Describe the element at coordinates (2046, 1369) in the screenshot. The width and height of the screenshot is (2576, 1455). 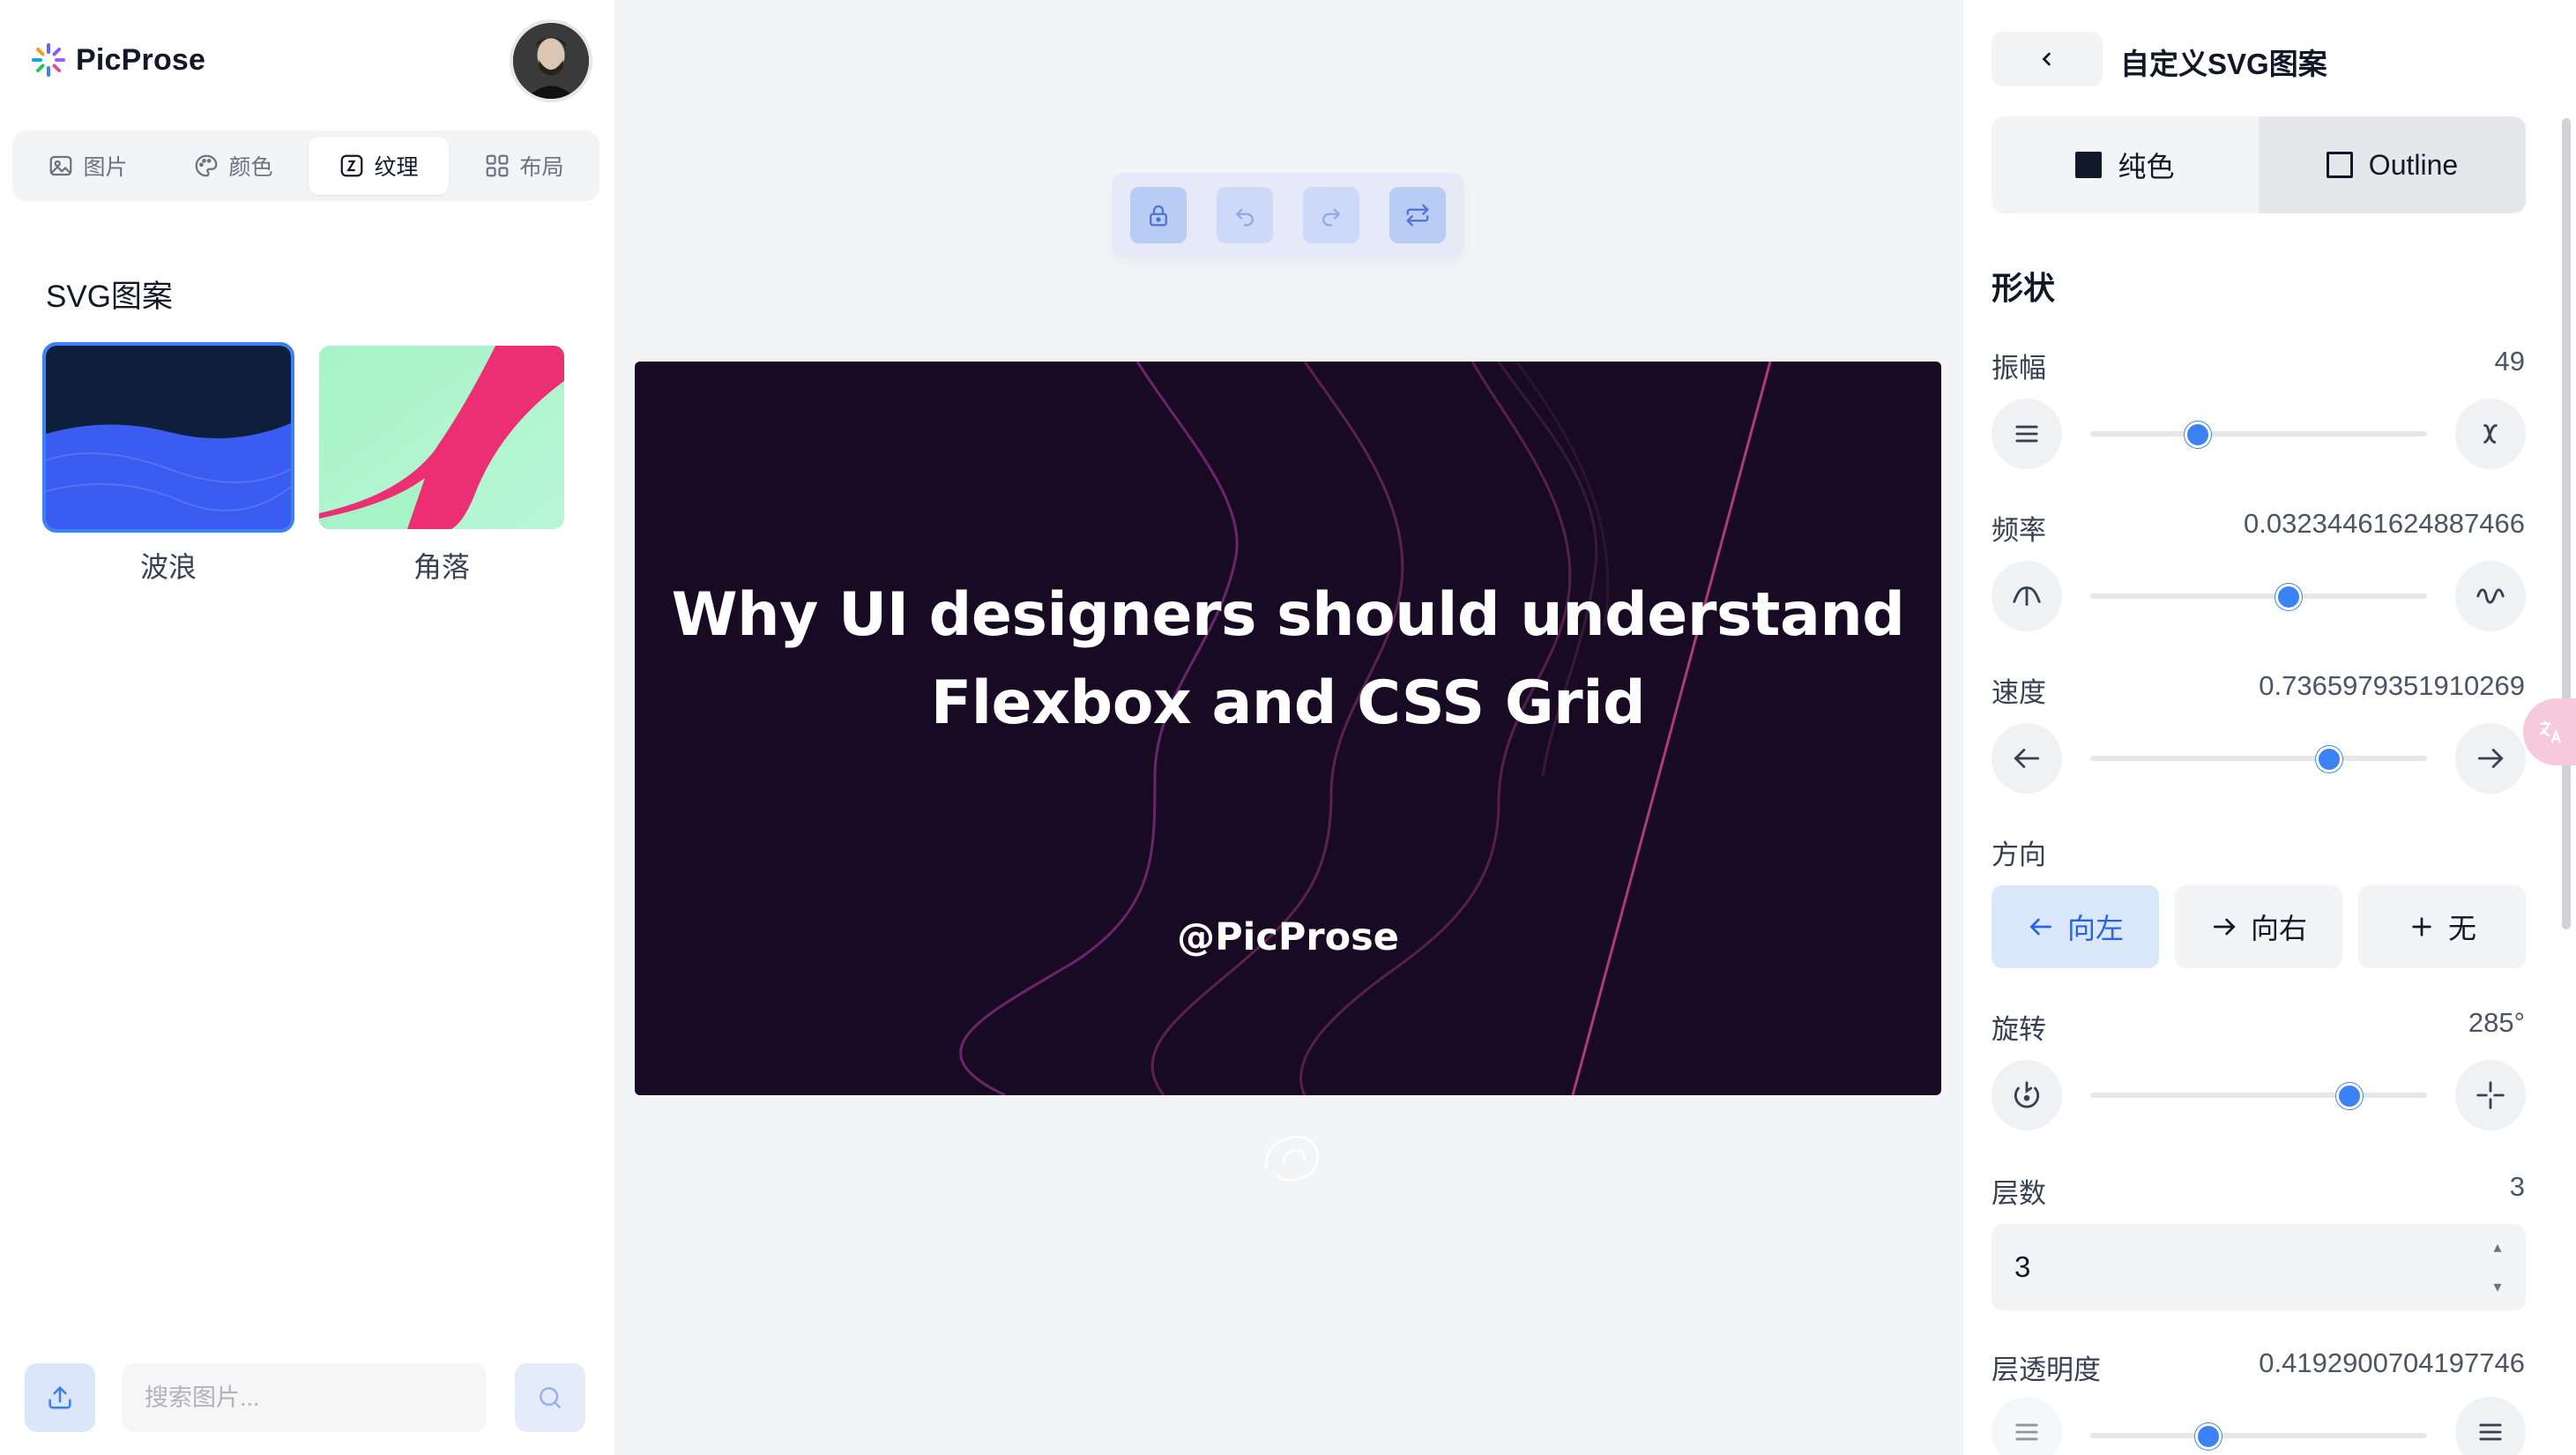
I see `layer-opacity-label: 层透明度` at that location.